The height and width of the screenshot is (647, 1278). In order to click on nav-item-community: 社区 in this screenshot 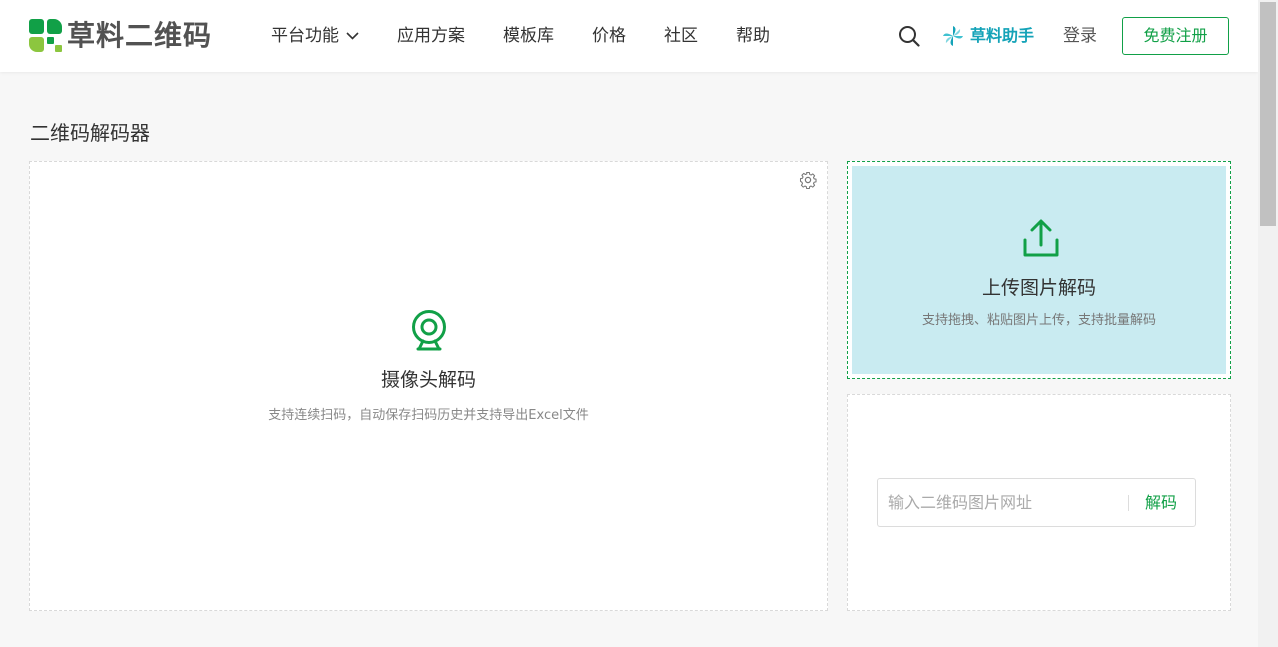, I will do `click(681, 36)`.